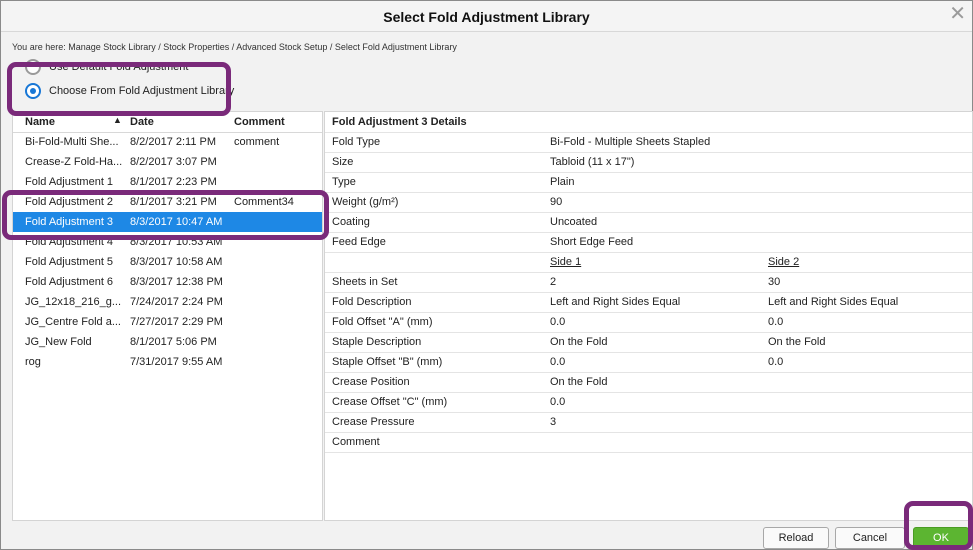 The width and height of the screenshot is (973, 550). What do you see at coordinates (173, 342) in the screenshot?
I see `row-date: 8/1/2017 5:06 PM` at bounding box center [173, 342].